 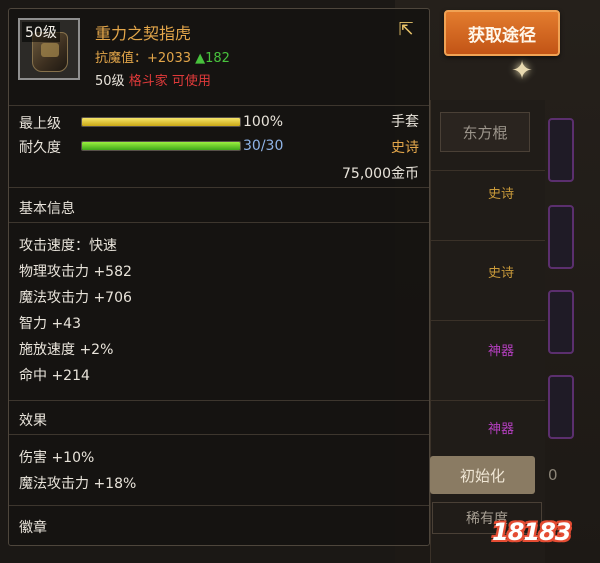 What do you see at coordinates (78, 484) in the screenshot?
I see `effect-line: 魔法攻击力 +18%` at bounding box center [78, 484].